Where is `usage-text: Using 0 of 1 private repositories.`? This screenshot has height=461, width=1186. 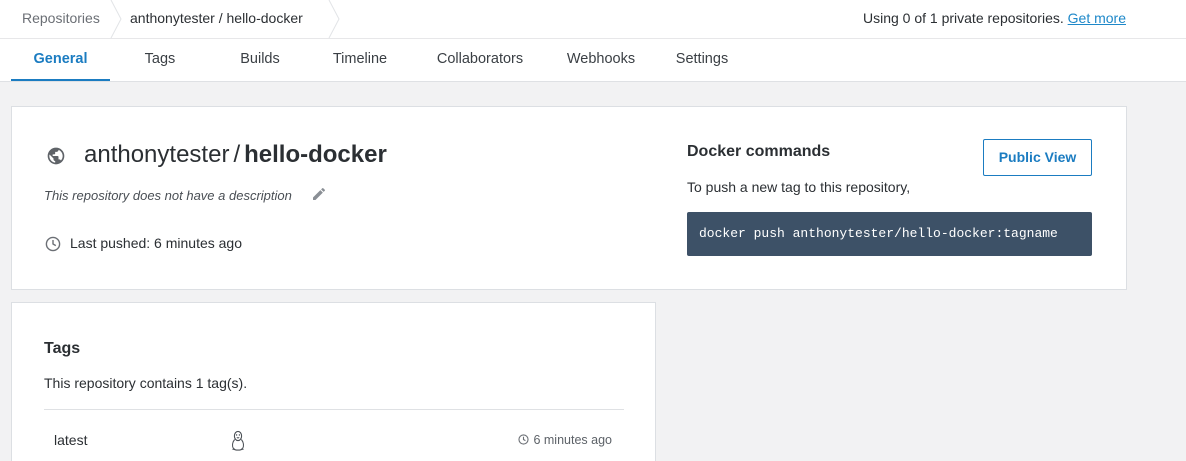 usage-text: Using 0 of 1 private repositories. is located at coordinates (963, 18).